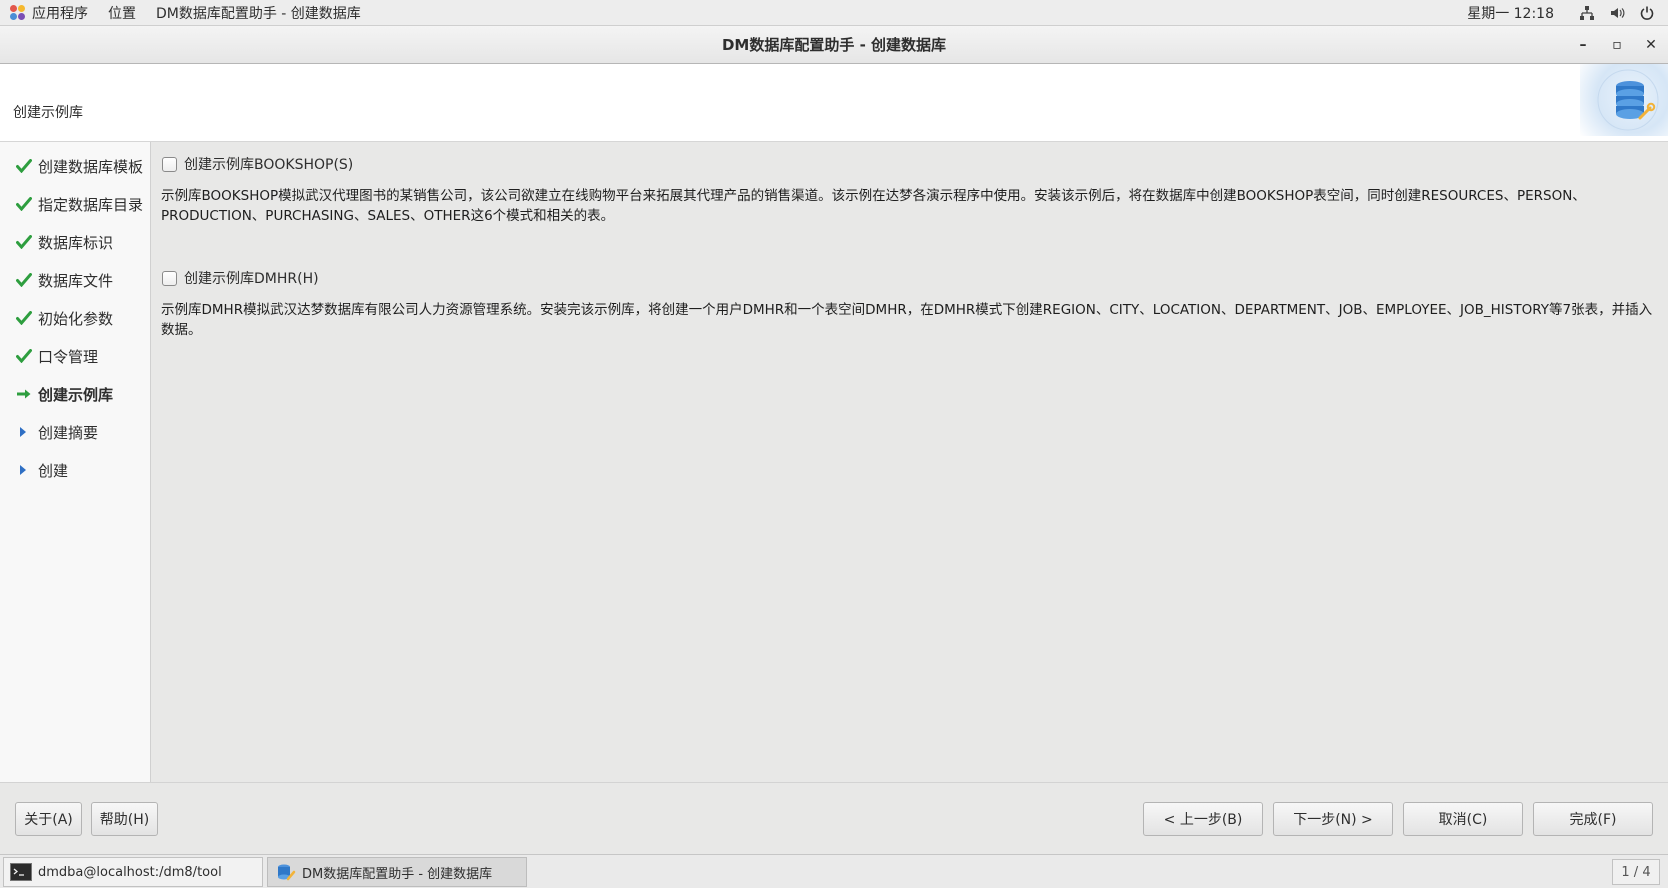 The width and height of the screenshot is (1668, 888). Describe the element at coordinates (268, 164) in the screenshot. I see `bookshop-checkbox-label: 创建示例库BOOKSHOP(S)` at that location.